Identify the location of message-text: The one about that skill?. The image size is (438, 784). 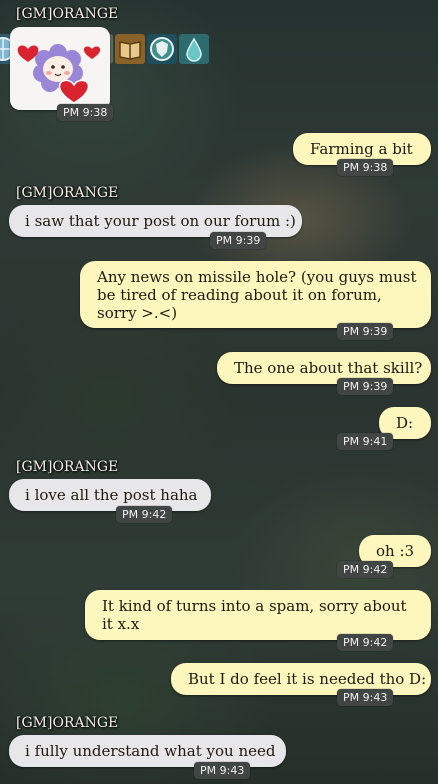
(328, 368).